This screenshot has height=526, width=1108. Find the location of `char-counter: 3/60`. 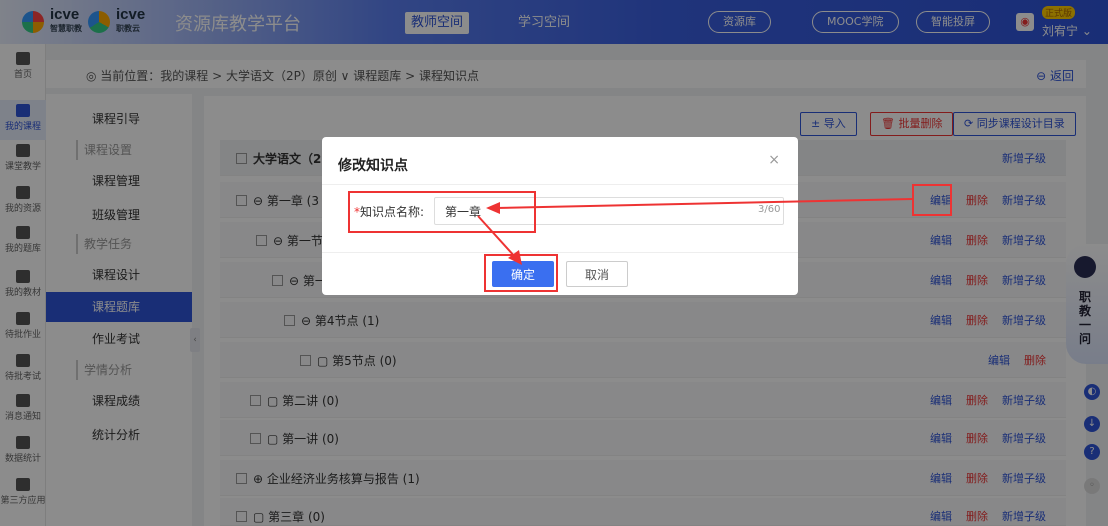

char-counter: 3/60 is located at coordinates (769, 209).